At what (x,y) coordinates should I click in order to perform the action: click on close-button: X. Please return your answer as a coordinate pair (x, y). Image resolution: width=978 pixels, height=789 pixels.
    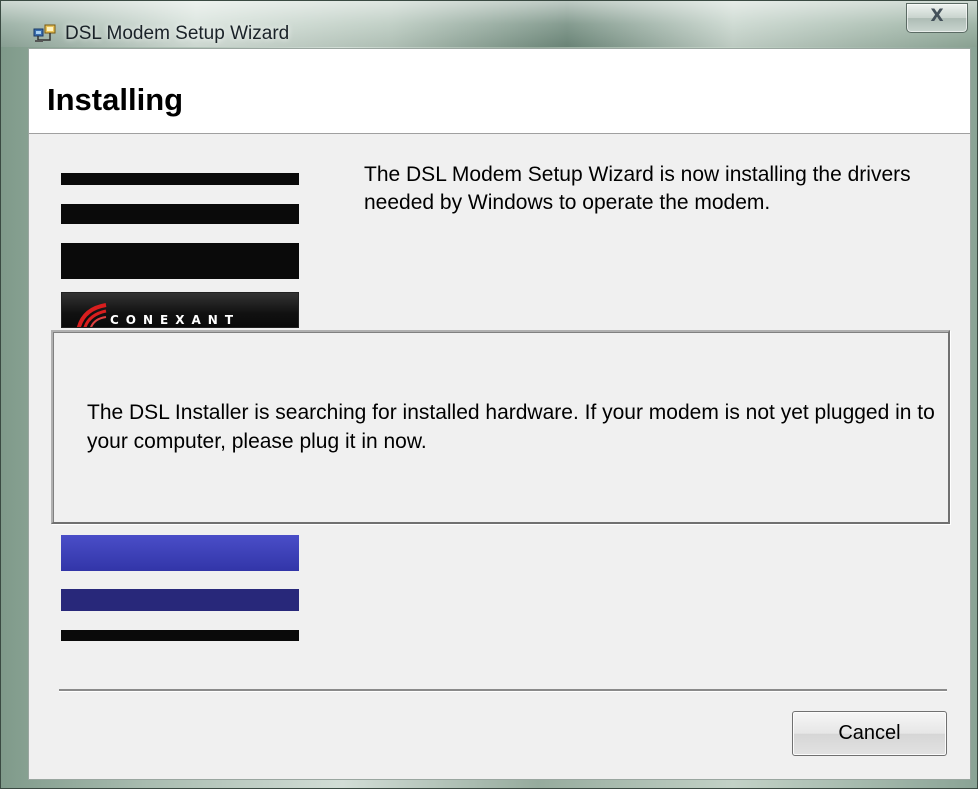
    Looking at the image, I should click on (937, 18).